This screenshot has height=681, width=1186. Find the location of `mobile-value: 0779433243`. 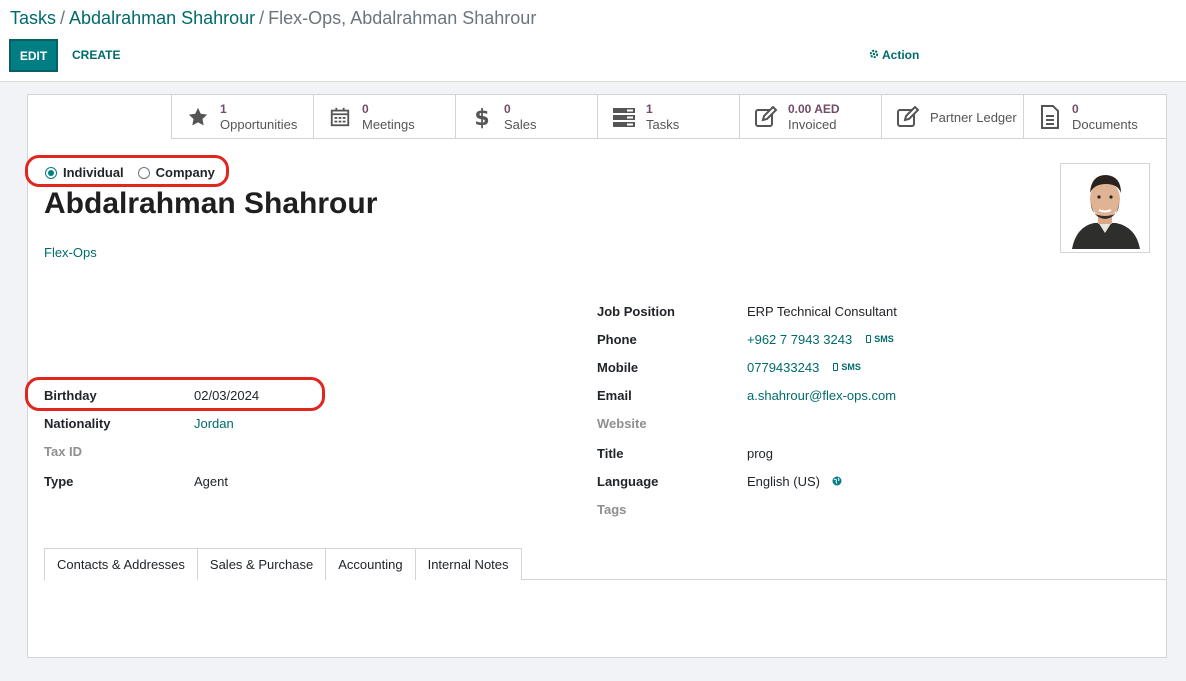

mobile-value: 0779433243 is located at coordinates (783, 367).